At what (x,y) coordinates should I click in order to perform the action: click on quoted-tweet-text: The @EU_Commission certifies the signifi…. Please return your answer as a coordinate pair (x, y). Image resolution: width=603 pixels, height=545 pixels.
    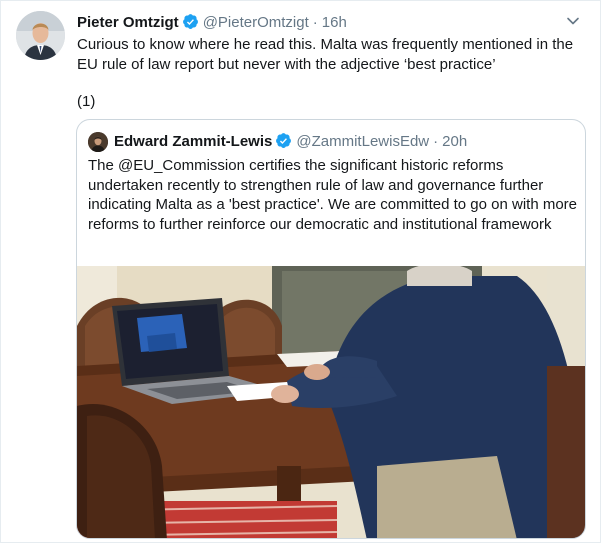
    Looking at the image, I should click on (333, 195).